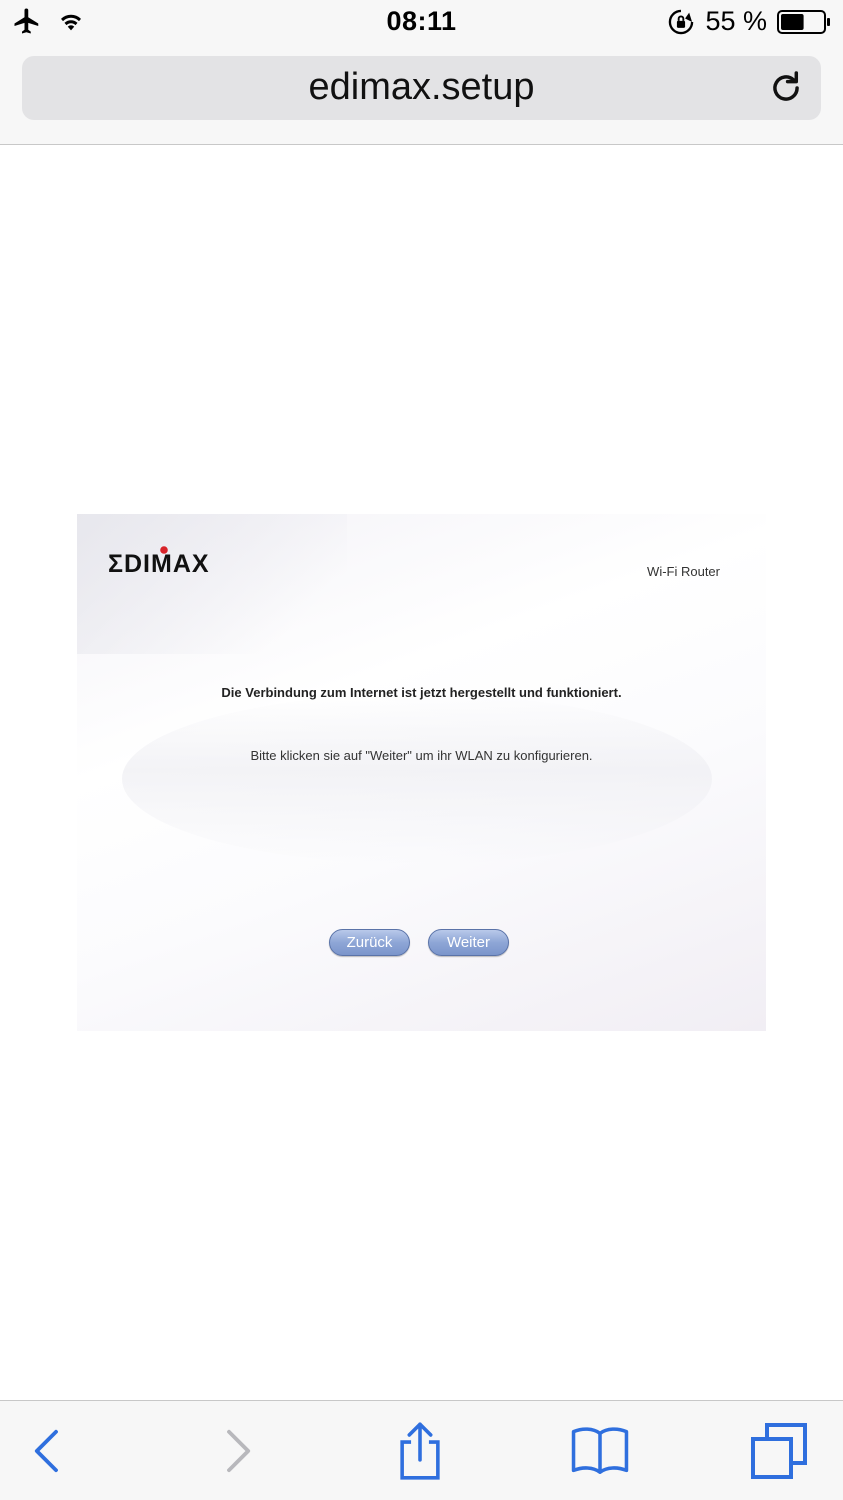 Image resolution: width=843 pixels, height=1500 pixels. I want to click on edimax-logo: ΣDIMAX, so click(159, 562).